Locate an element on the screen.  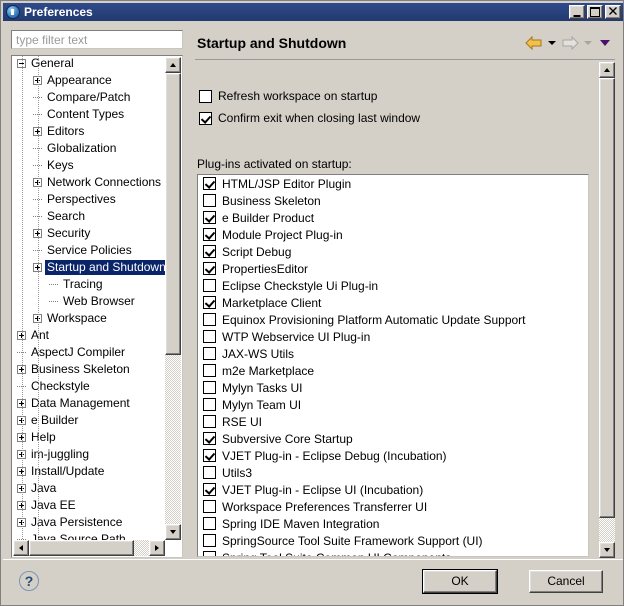
tree-scroll-left-button is located at coordinates (21, 548).